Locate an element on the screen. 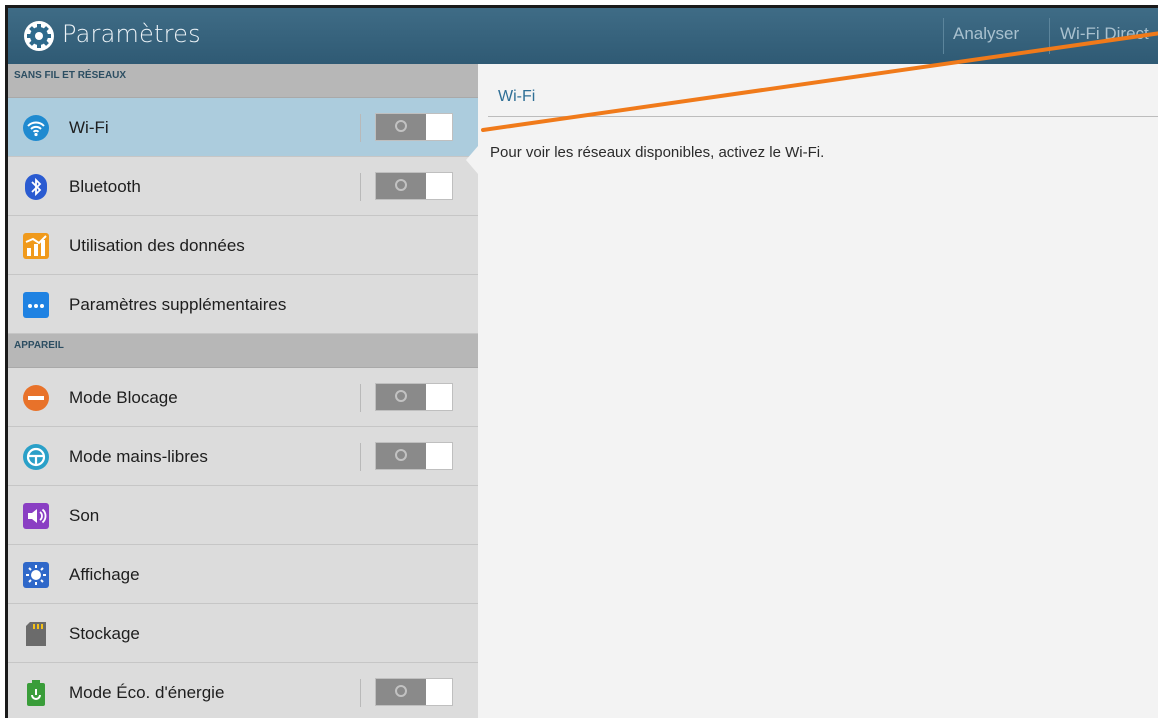  bluetooth-toggle is located at coordinates (414, 186).